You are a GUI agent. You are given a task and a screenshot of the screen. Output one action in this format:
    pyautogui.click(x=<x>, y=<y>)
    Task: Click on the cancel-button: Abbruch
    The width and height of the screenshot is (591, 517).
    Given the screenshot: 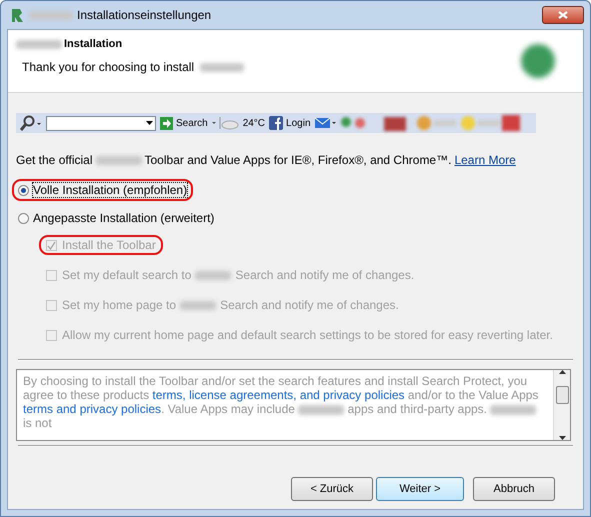 What is the action you would take?
    pyautogui.click(x=514, y=489)
    